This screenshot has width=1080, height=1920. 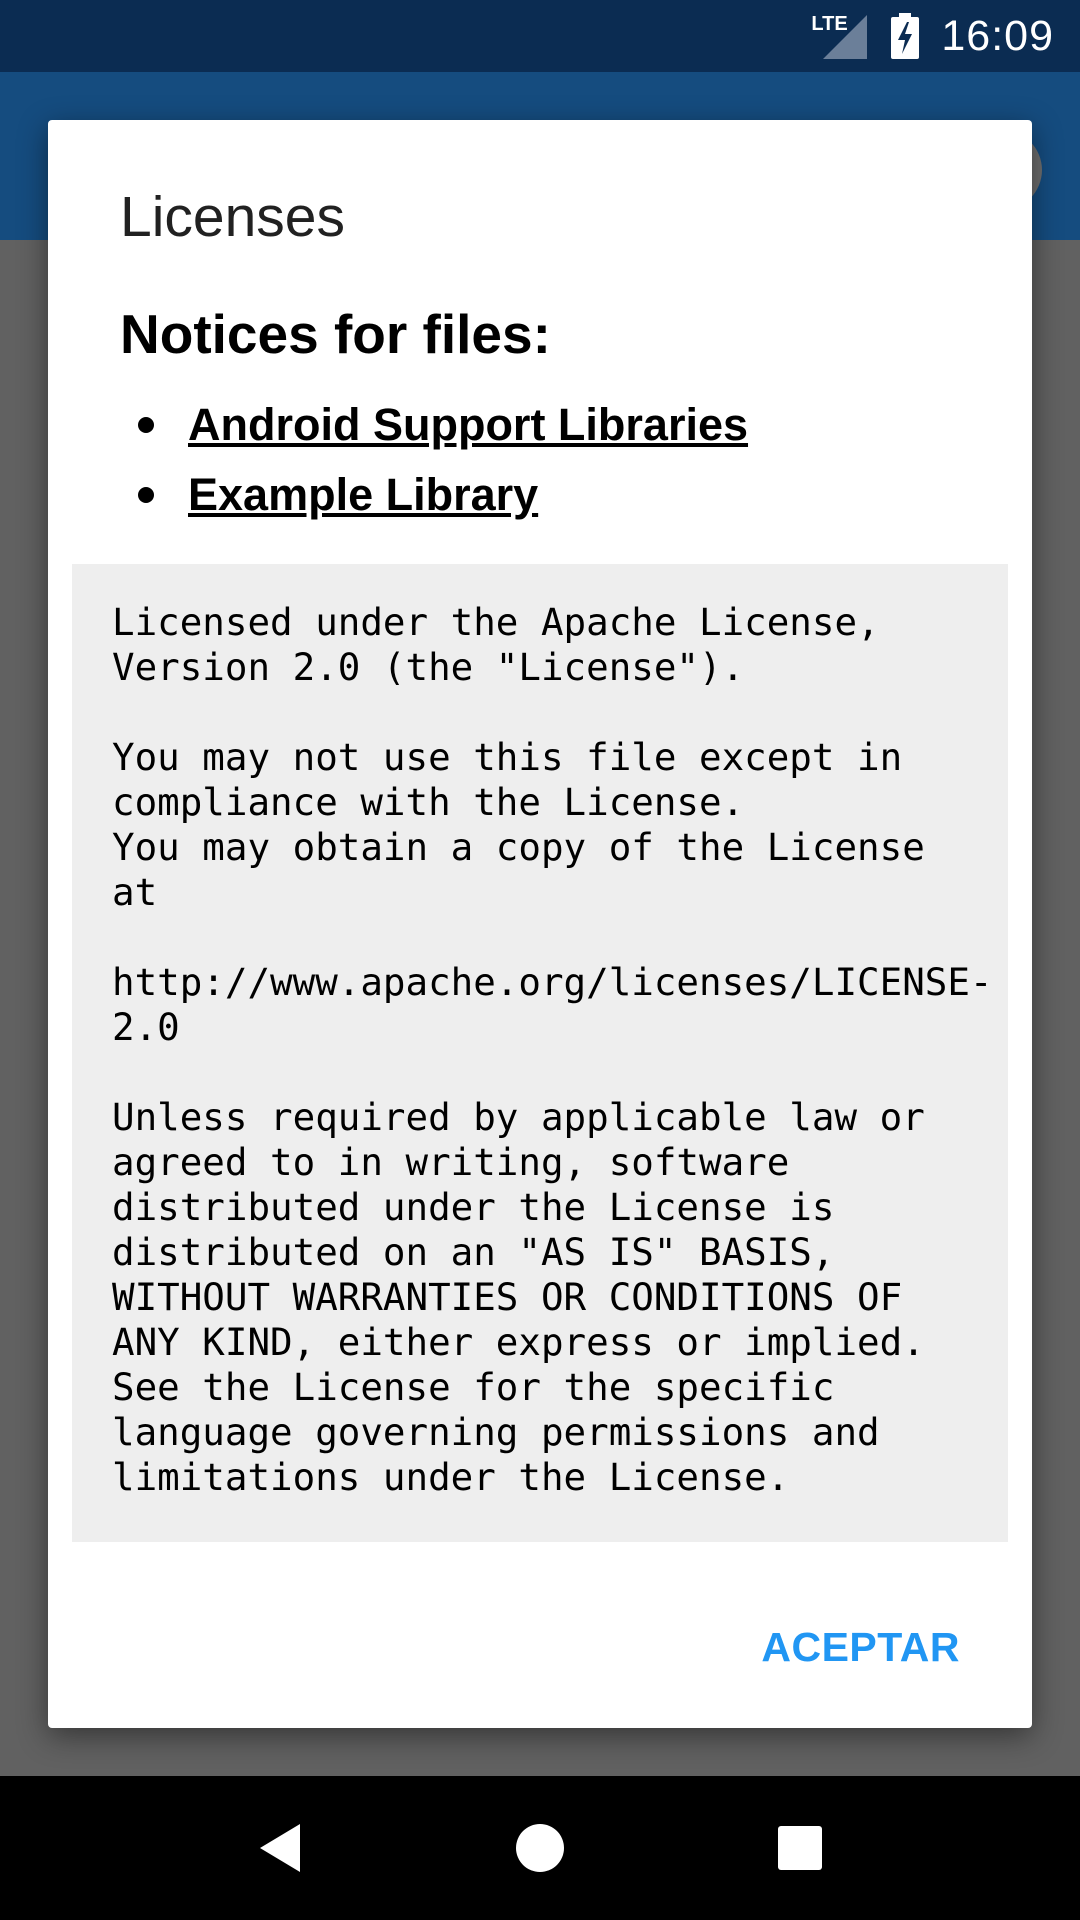 I want to click on recents-button, so click(x=800, y=1848).